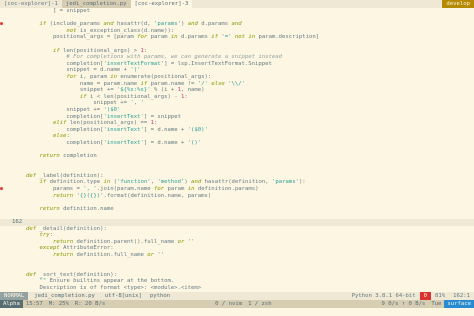 This screenshot has height=316, width=474. What do you see at coordinates (237, 209) in the screenshot?
I see `code-line: return definition.name` at bounding box center [237, 209].